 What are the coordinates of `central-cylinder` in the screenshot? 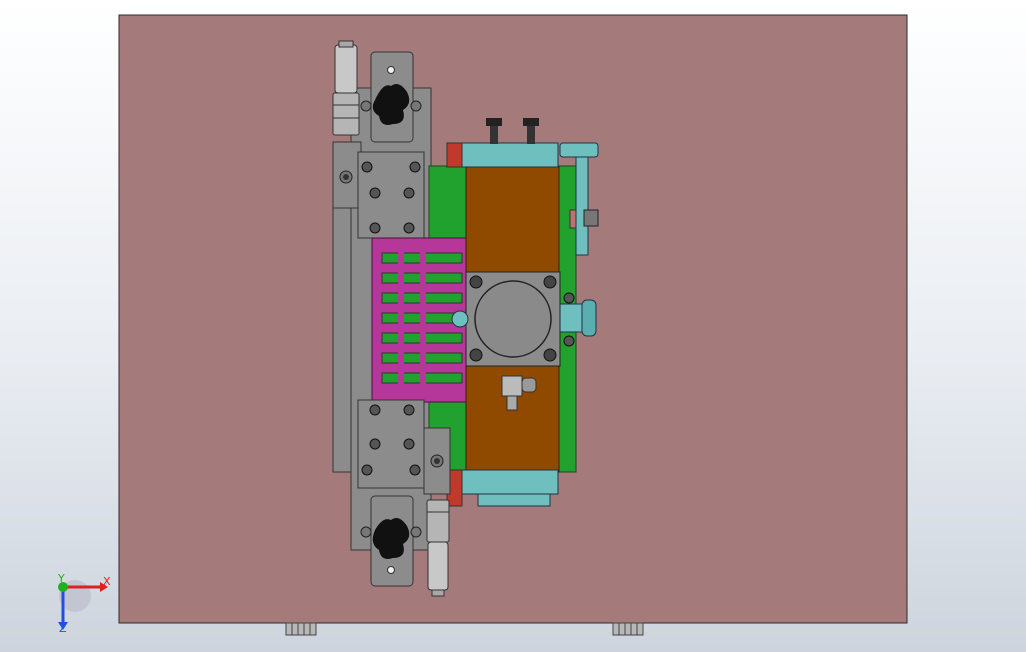 It's located at (506, 319).